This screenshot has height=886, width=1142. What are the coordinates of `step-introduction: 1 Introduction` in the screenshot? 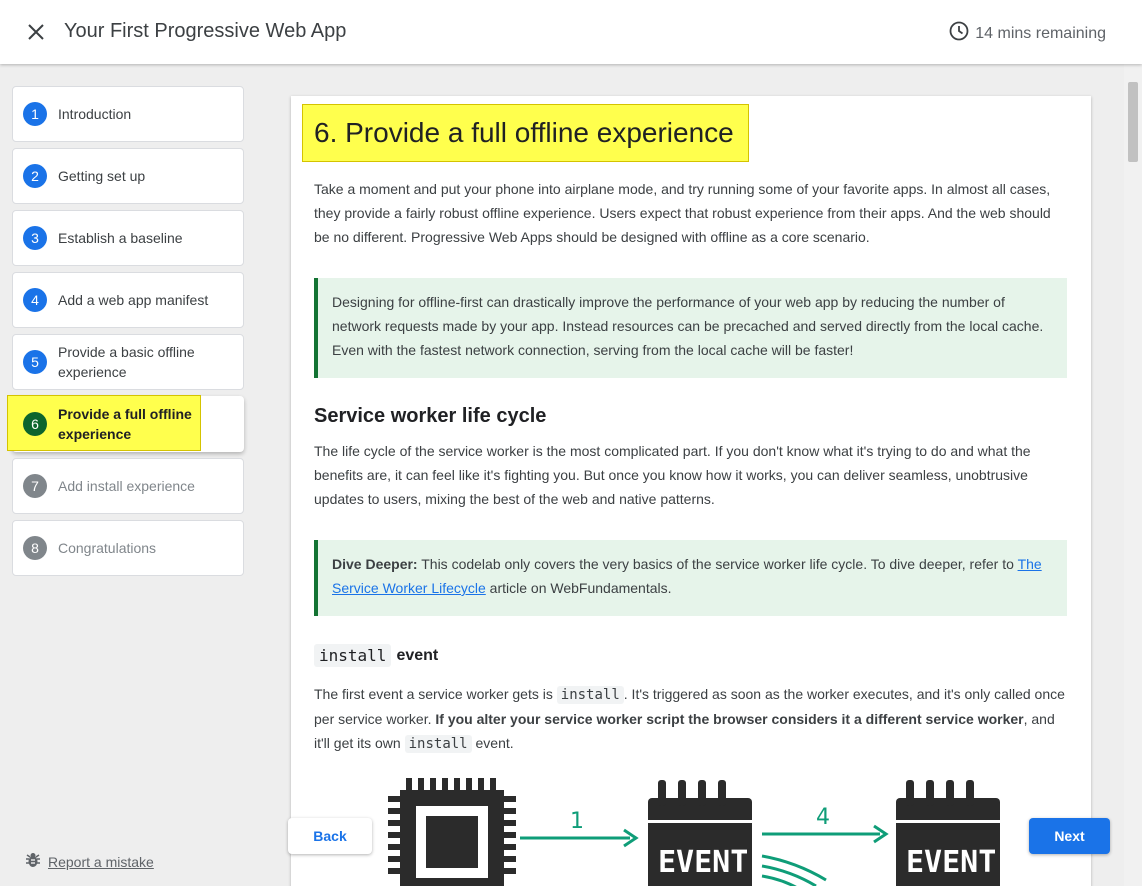 It's located at (128, 114).